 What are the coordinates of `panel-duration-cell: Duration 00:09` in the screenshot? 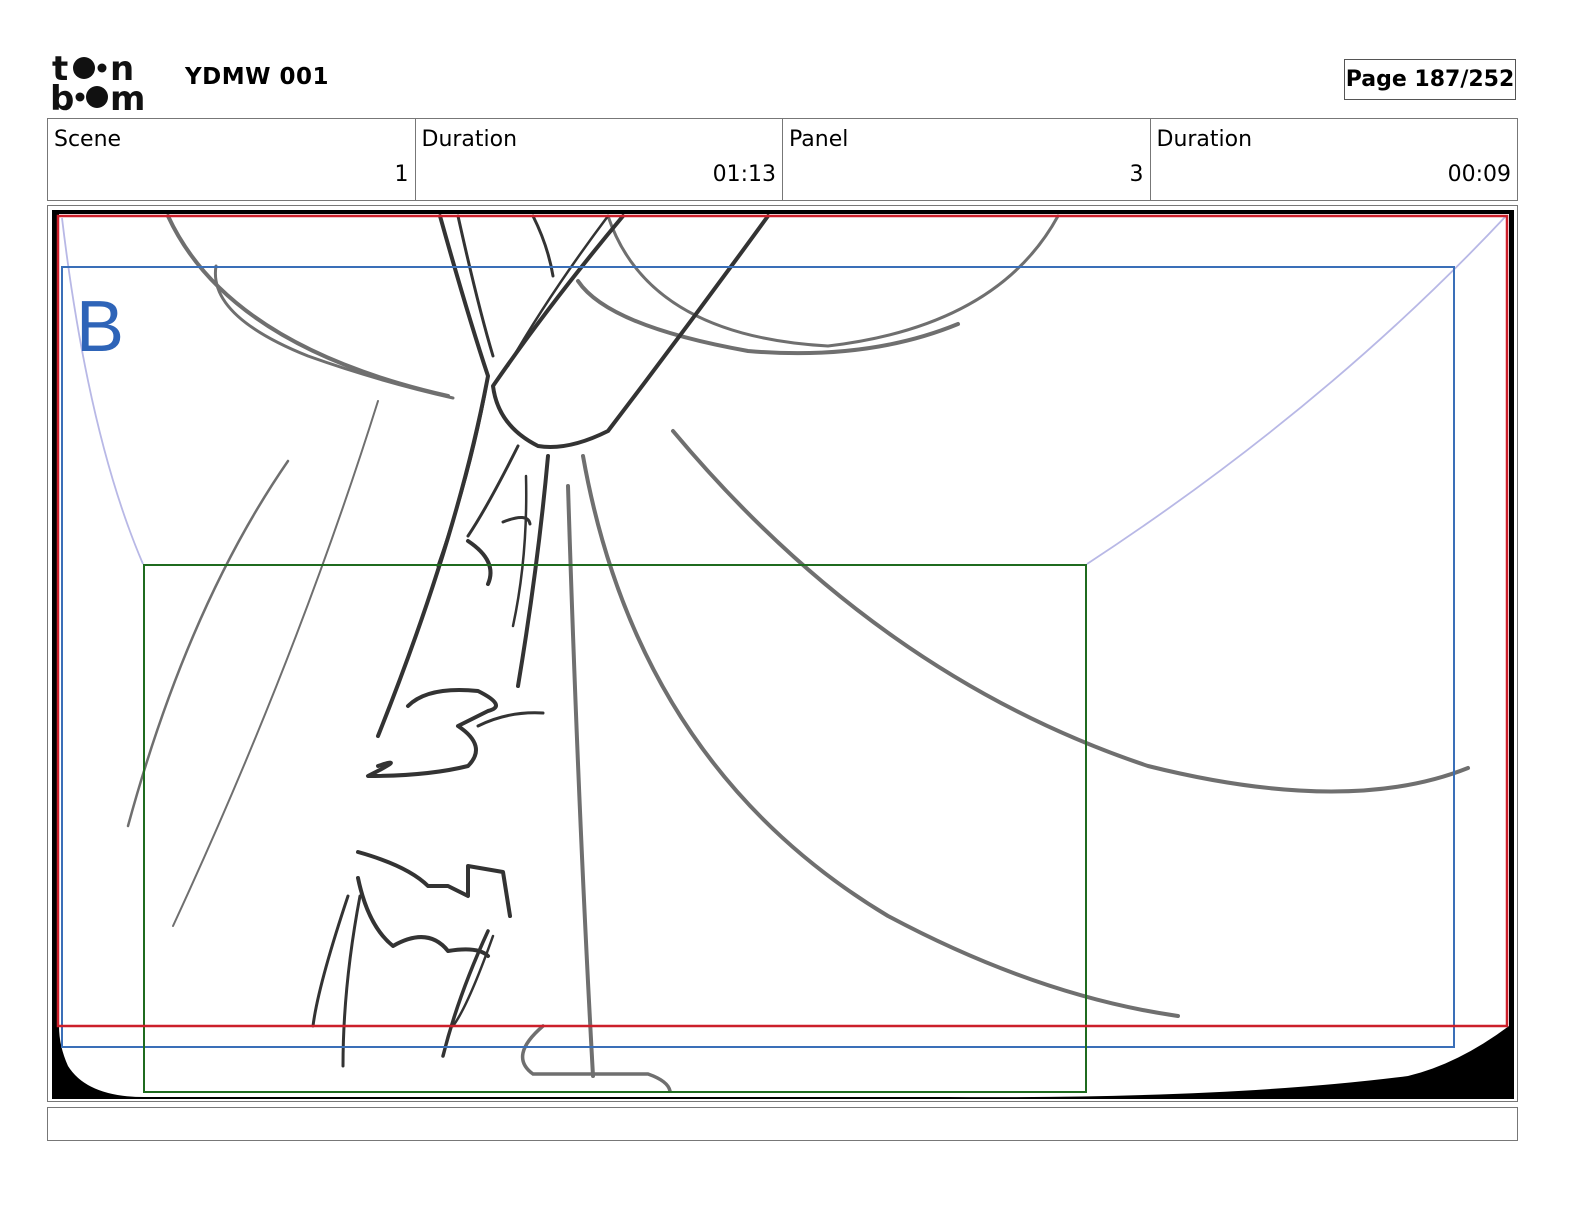 It's located at (1334, 159).